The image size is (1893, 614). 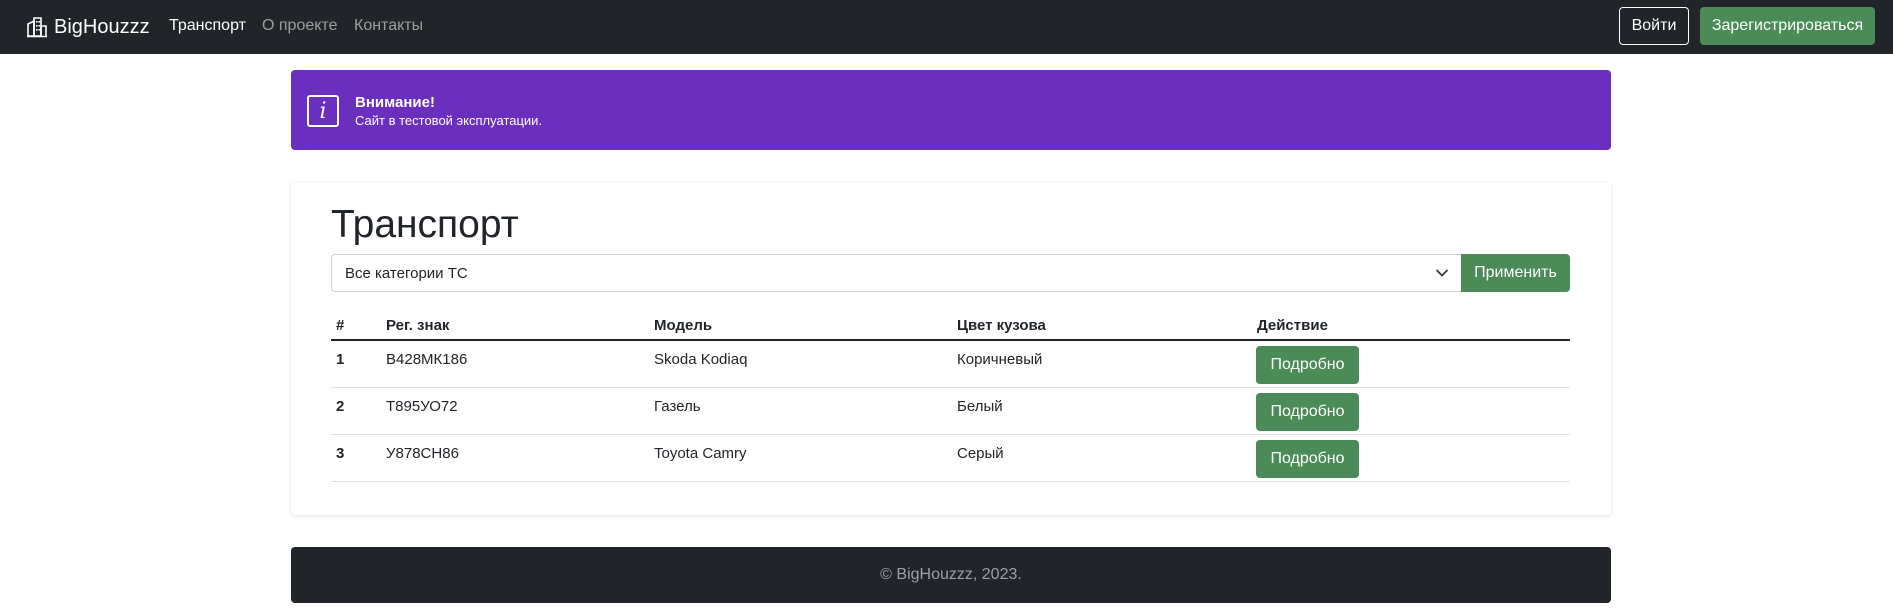 I want to click on brand-logo: BigHouzzz, so click(x=88, y=27).